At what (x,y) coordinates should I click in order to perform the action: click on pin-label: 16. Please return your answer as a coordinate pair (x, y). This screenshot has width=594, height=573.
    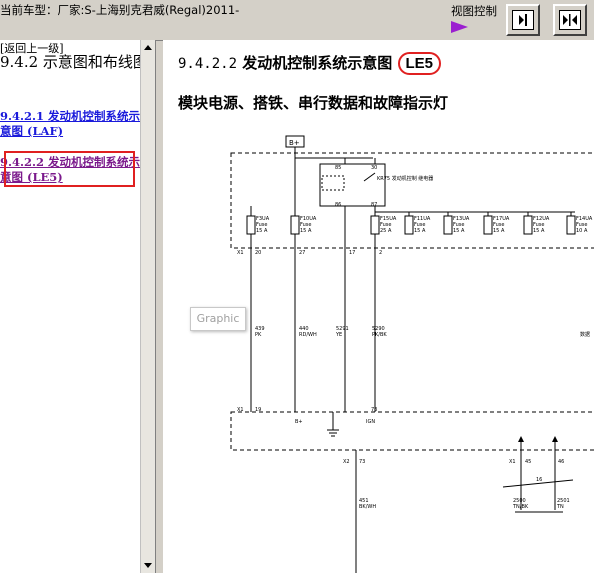
    Looking at the image, I should click on (539, 480).